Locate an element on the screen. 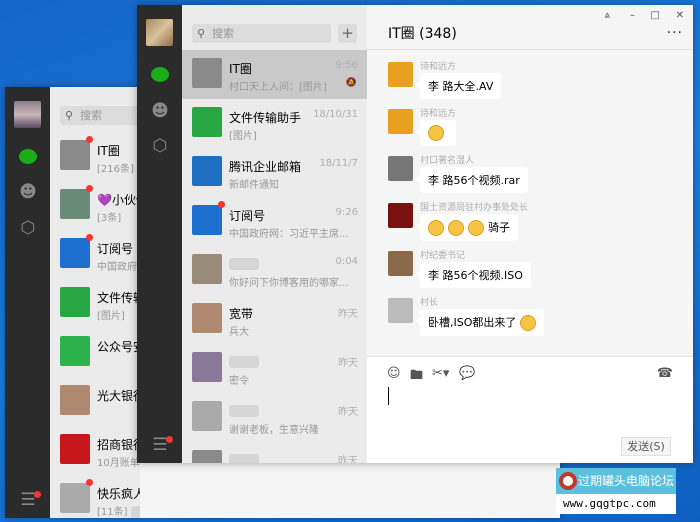  message-bubble: 卧槽,ISO都出来了 is located at coordinates (480, 322).